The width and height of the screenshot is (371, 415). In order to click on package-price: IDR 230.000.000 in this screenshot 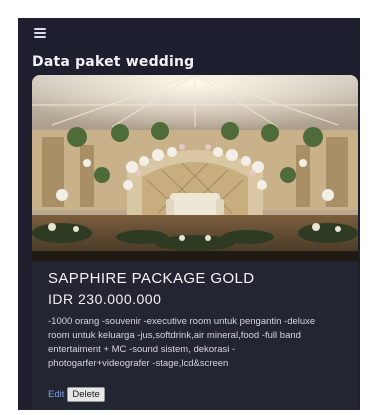, I will do `click(105, 299)`.